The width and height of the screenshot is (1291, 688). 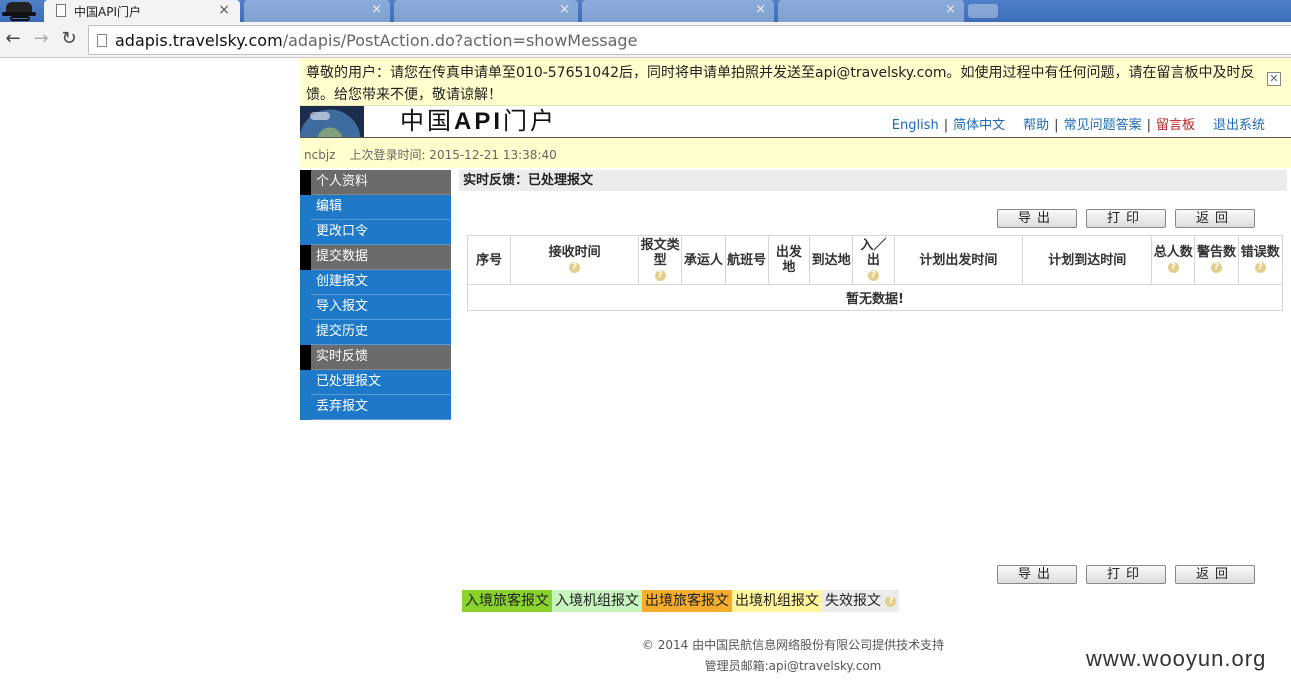 What do you see at coordinates (1239, 125) in the screenshot?
I see `link-logout: 退出系统` at bounding box center [1239, 125].